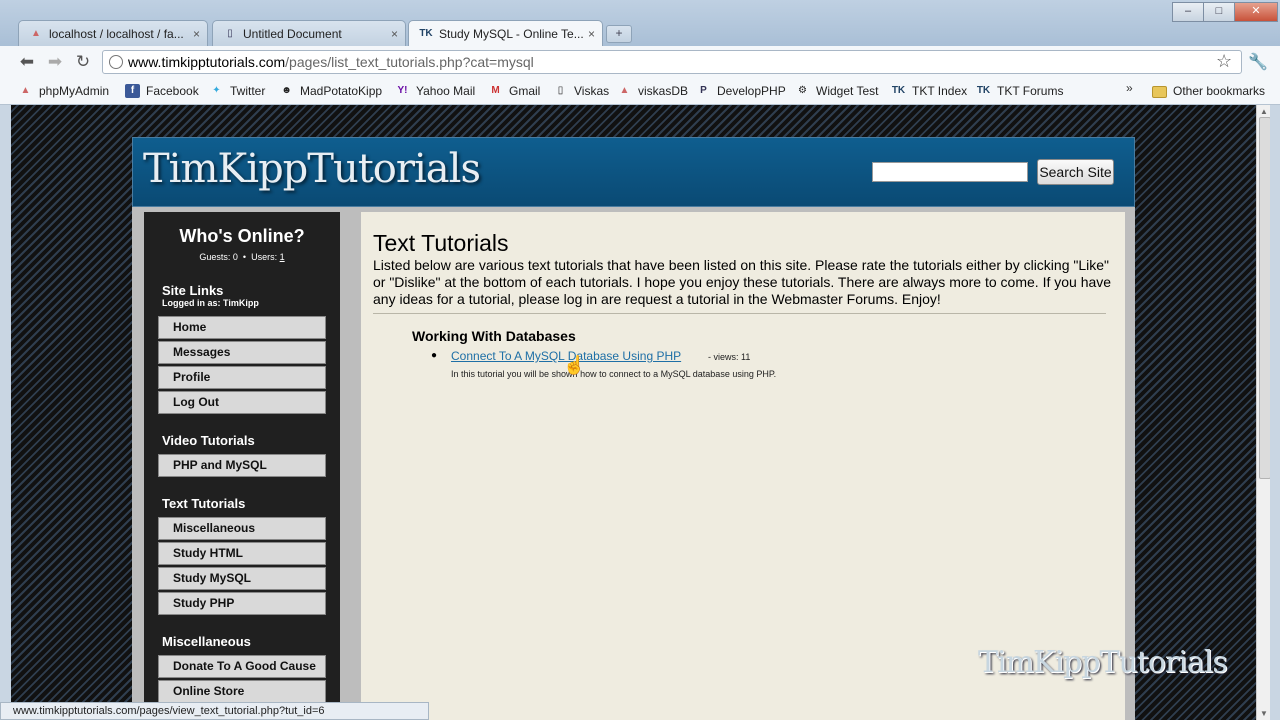 The image size is (1280, 720). Describe the element at coordinates (116, 62) in the screenshot. I see `globe-icon` at that location.